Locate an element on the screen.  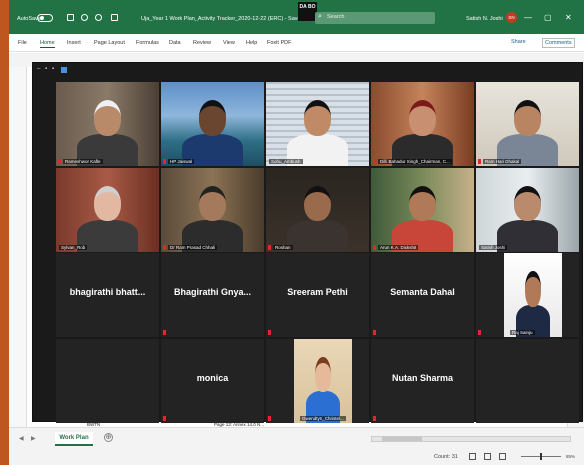
participant-display-name: monica is located at coordinates (212, 377).